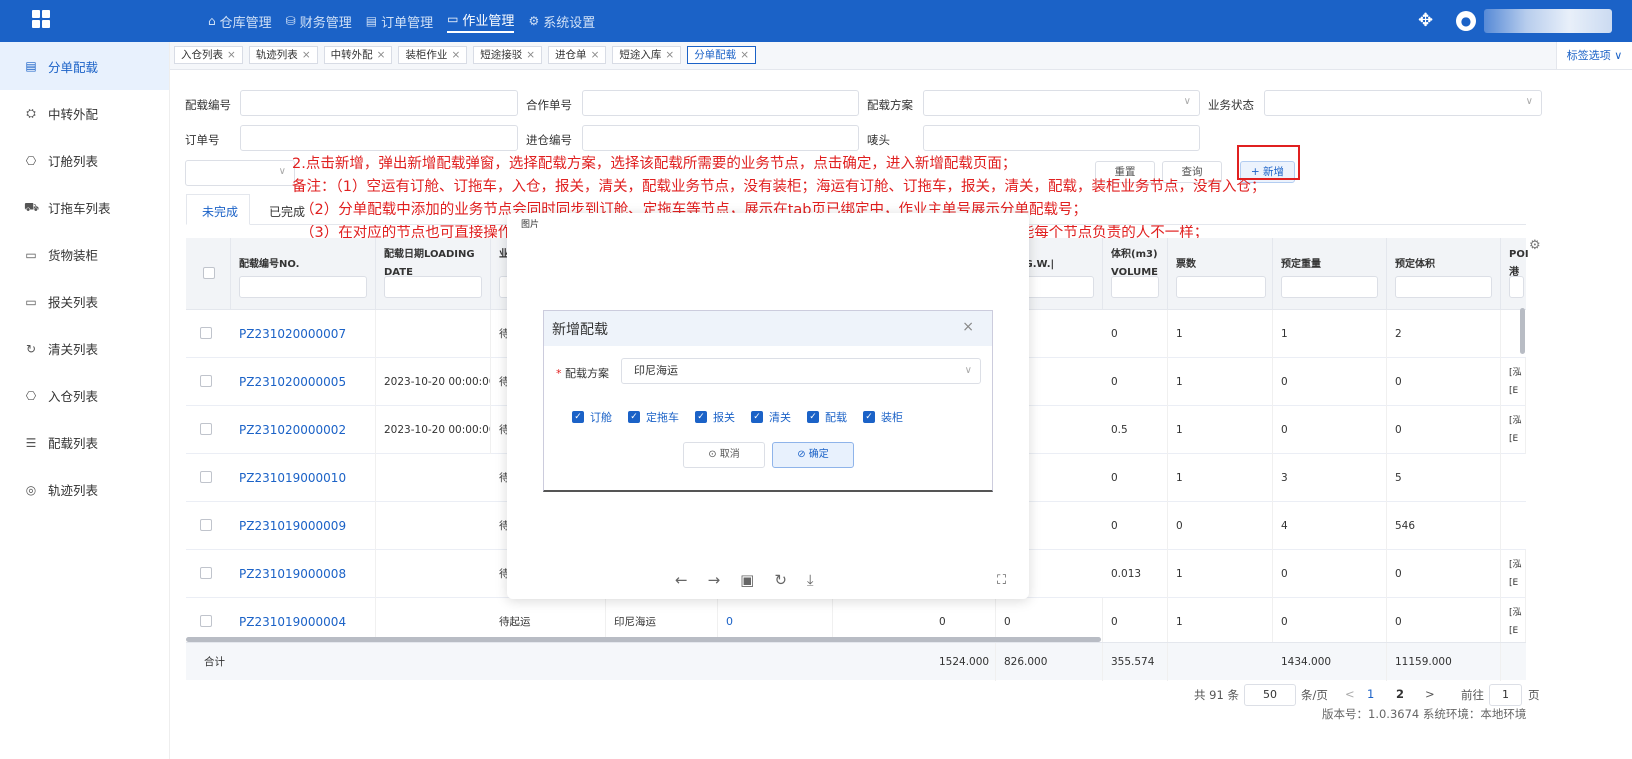 This screenshot has height=759, width=1632. I want to click on warehouse-no-input, so click(720, 138).